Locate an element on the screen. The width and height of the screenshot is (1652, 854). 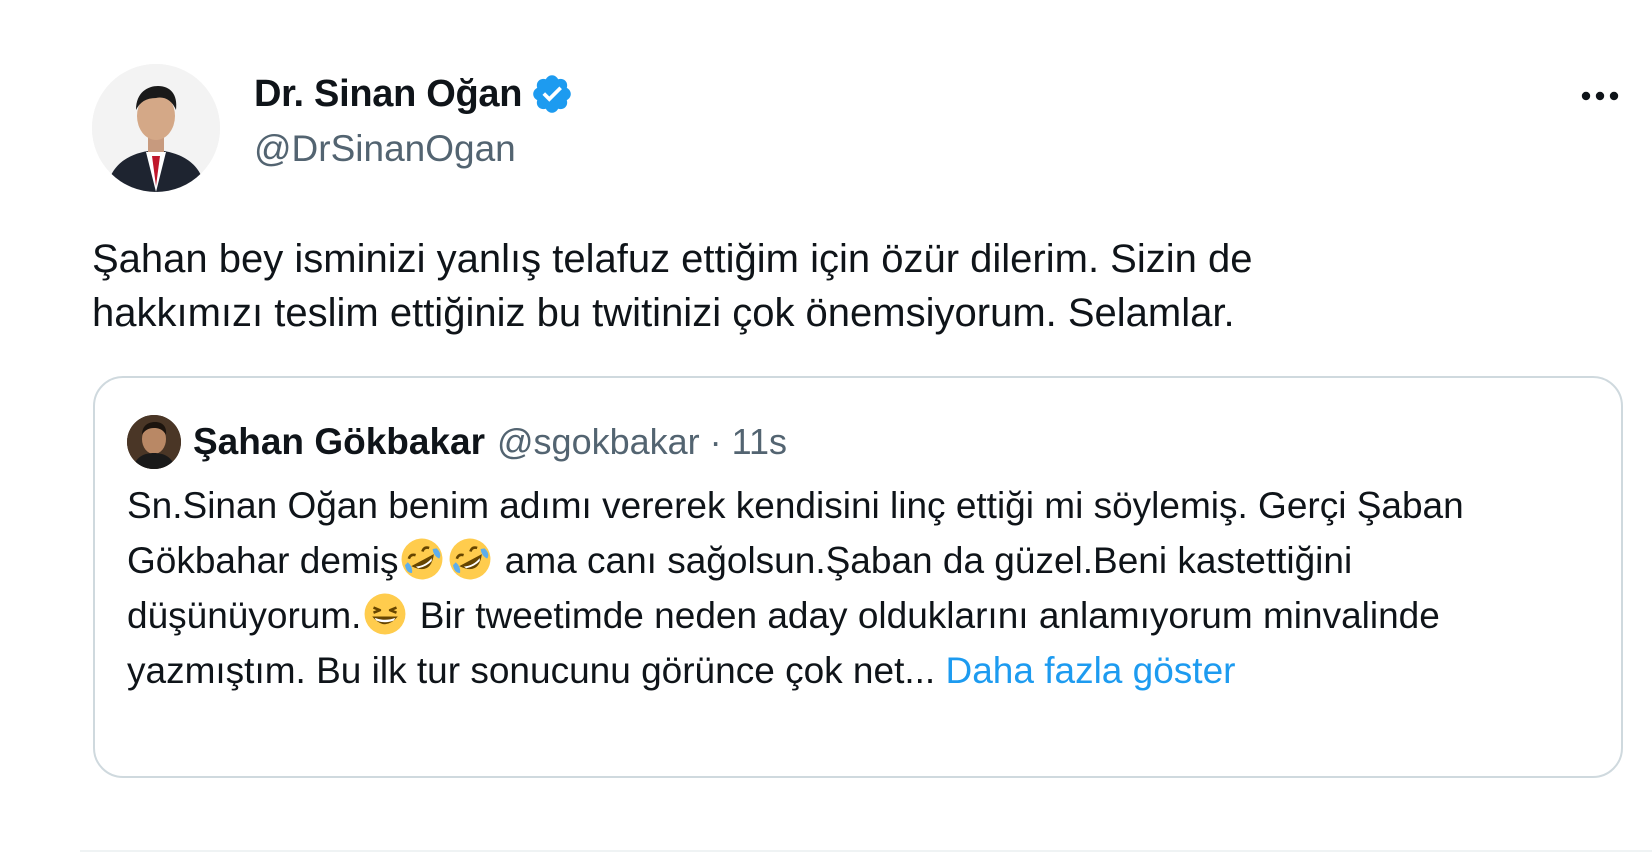
grinning-squinting-face-emoji-icon is located at coordinates (385, 614).